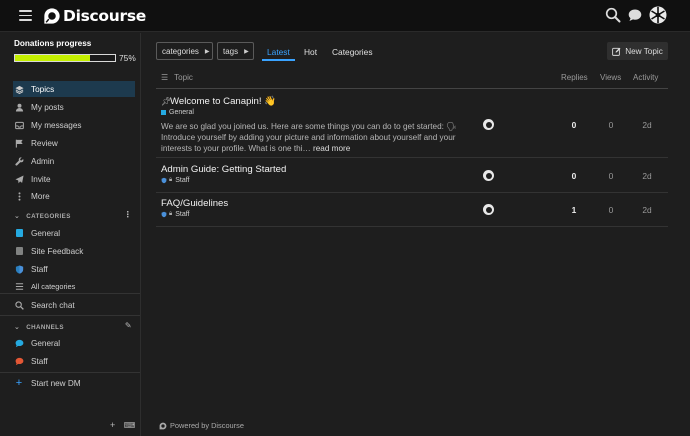 The width and height of the screenshot is (690, 436). I want to click on categories-dropdown-label: categories, so click(180, 51).